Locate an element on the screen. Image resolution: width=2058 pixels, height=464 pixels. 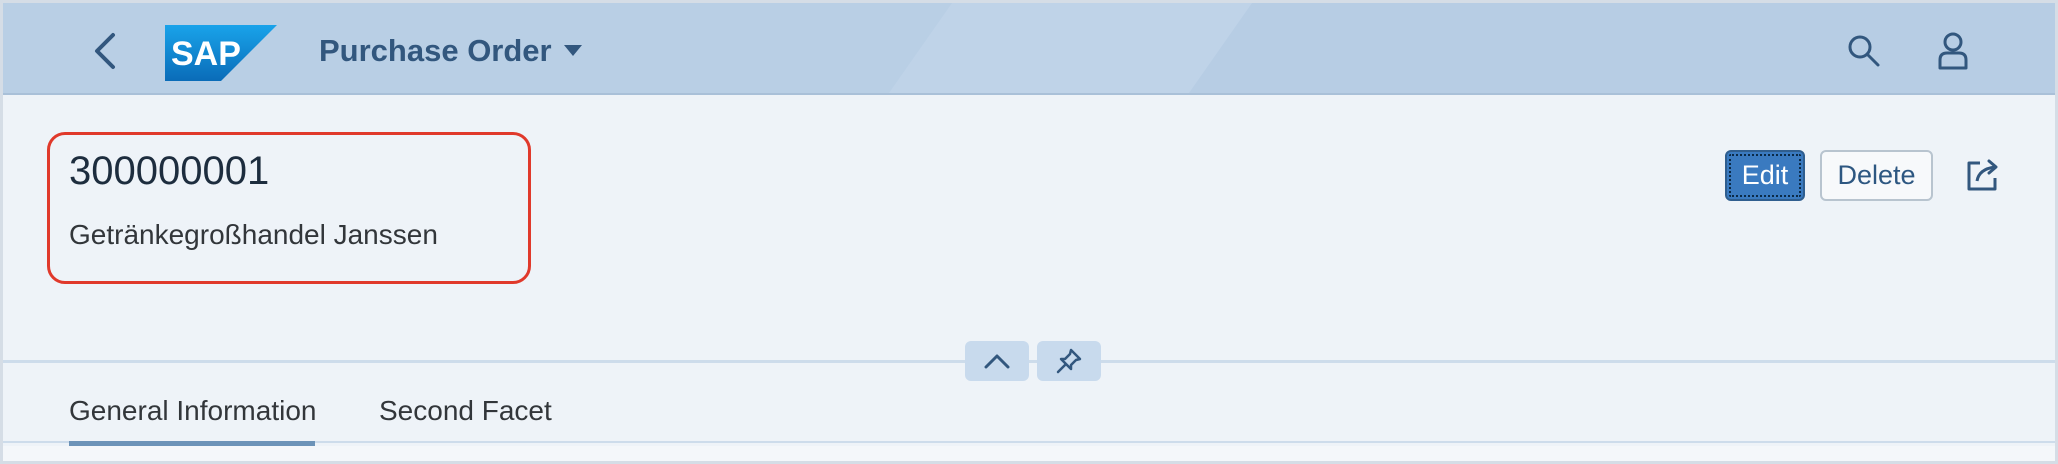
user-icon is located at coordinates (1953, 51).